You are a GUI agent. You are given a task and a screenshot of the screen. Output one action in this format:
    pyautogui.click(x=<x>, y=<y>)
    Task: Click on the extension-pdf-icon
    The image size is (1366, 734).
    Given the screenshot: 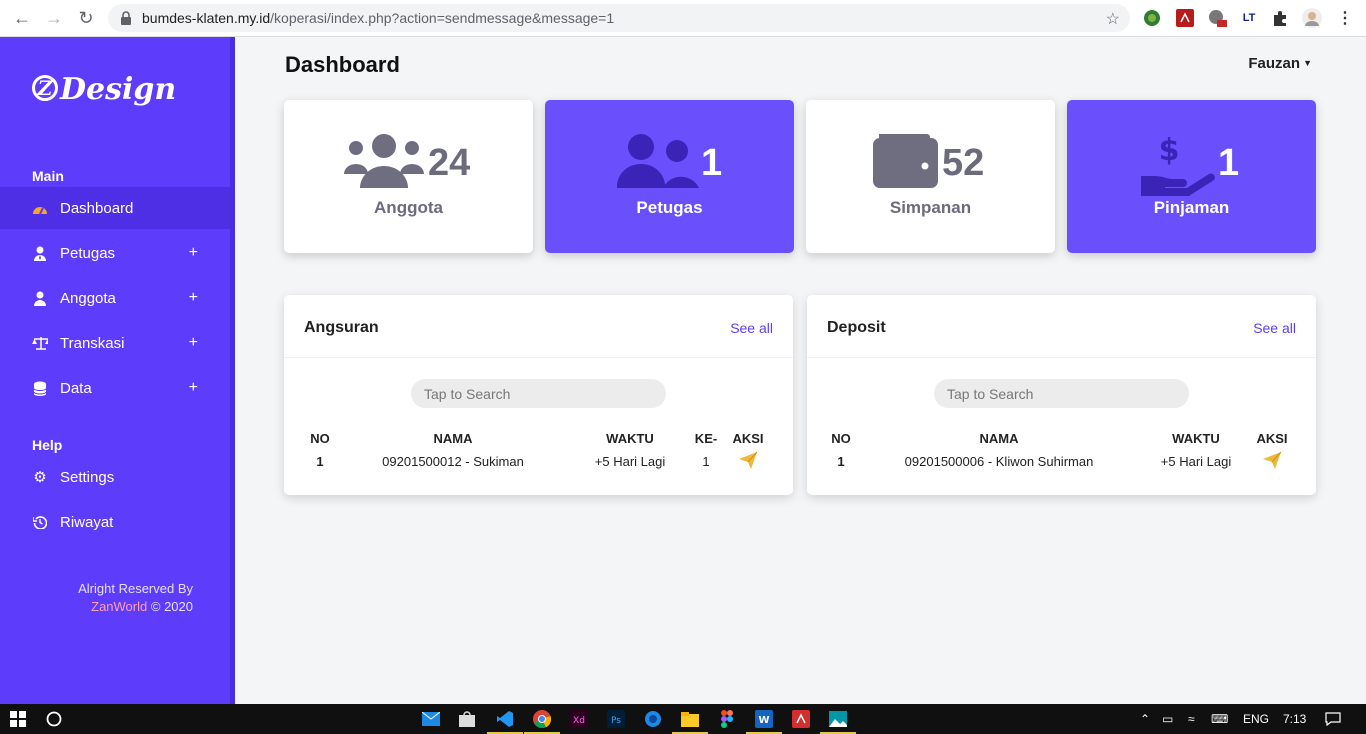 What is the action you would take?
    pyautogui.click(x=1185, y=18)
    